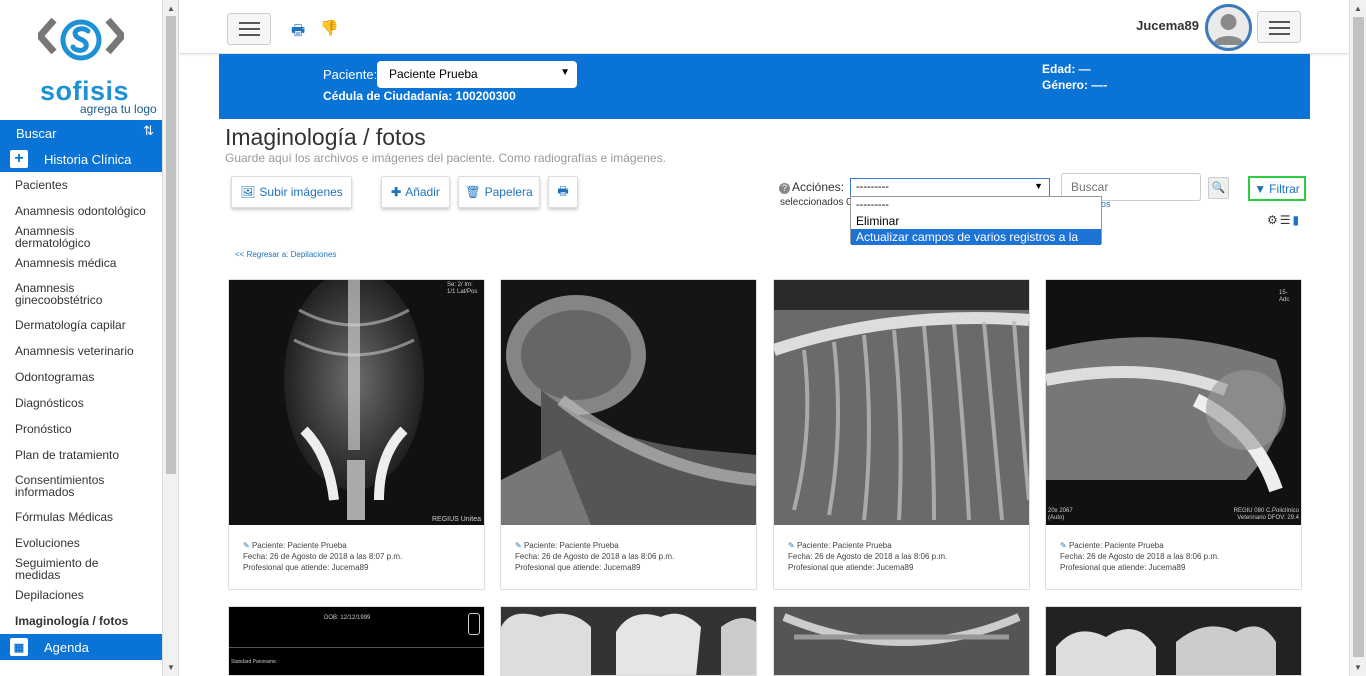  What do you see at coordinates (1218, 188) in the screenshot?
I see `search-button: 🔍` at bounding box center [1218, 188].